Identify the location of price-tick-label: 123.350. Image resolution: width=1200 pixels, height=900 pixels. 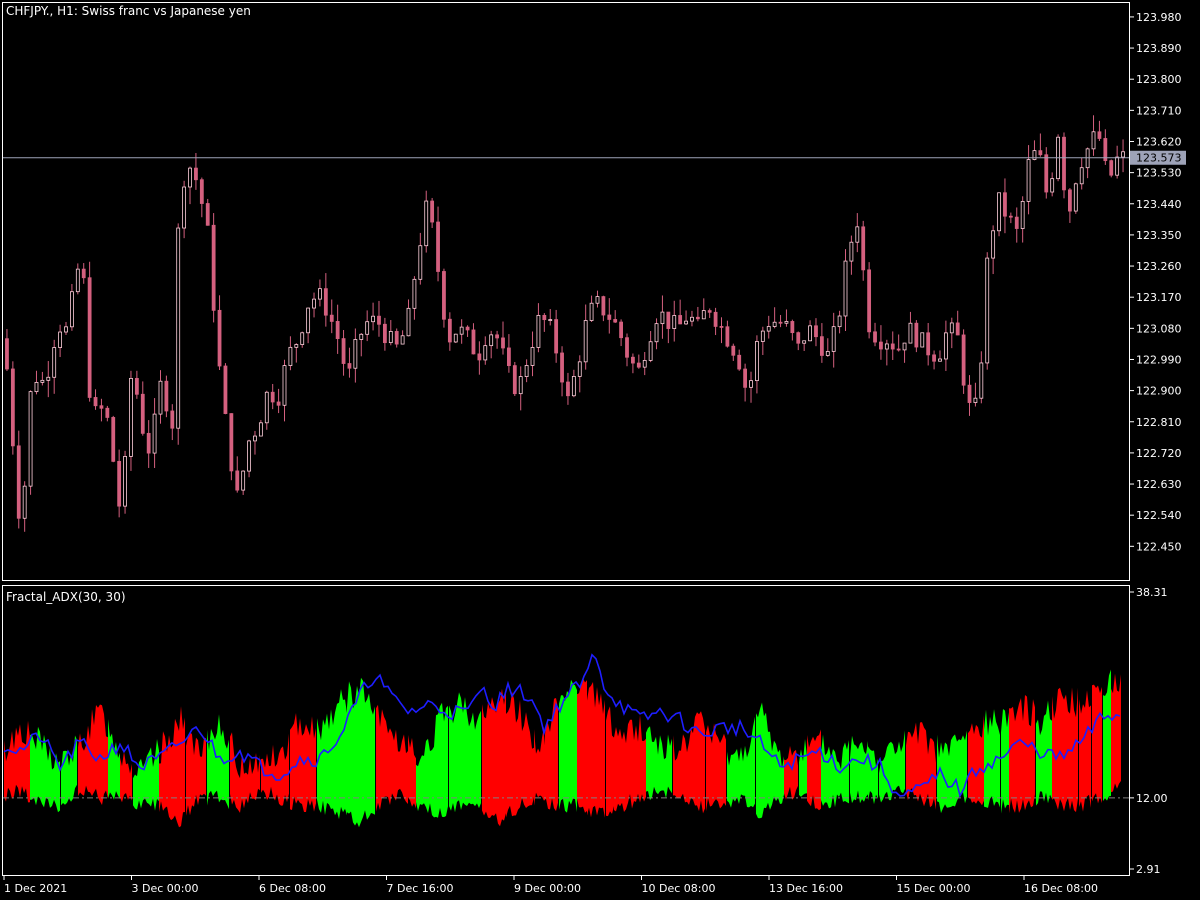
(1159, 235).